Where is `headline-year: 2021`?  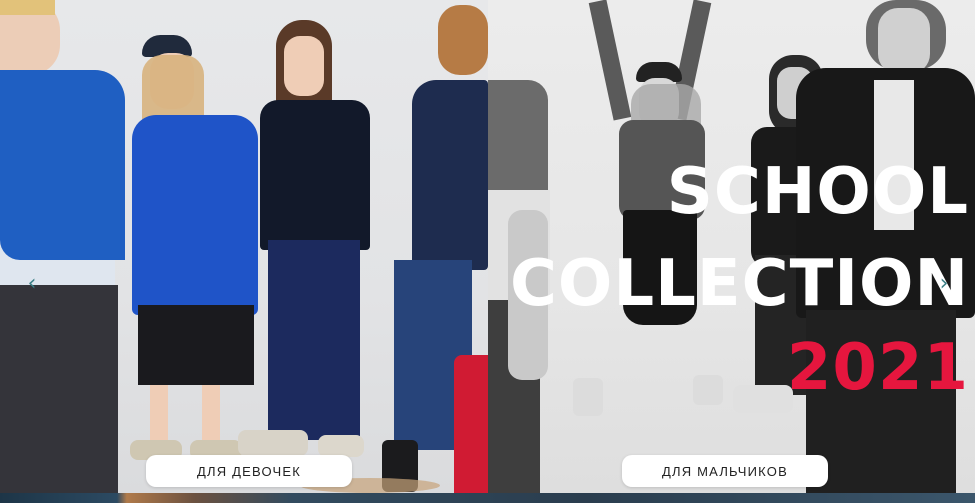 headline-year: 2021 is located at coordinates (877, 368).